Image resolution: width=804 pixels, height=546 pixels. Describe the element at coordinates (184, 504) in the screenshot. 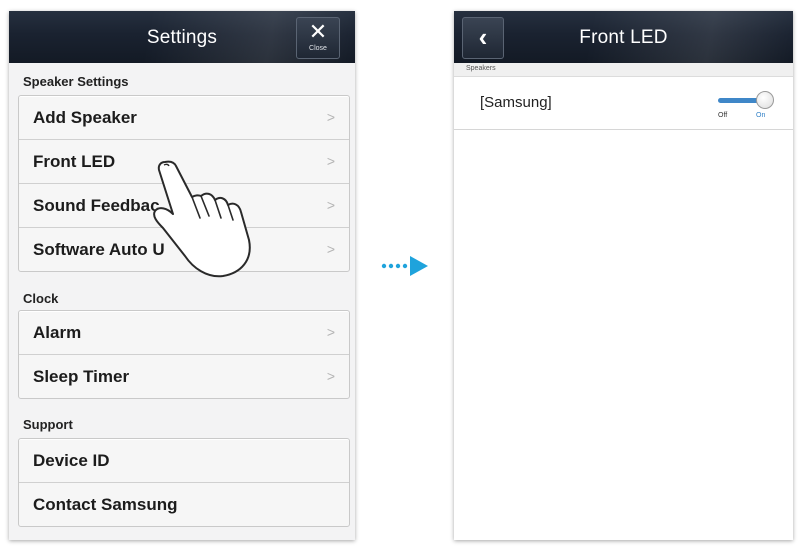

I see `settings-item-contact-samsung: Contact Samsung` at that location.